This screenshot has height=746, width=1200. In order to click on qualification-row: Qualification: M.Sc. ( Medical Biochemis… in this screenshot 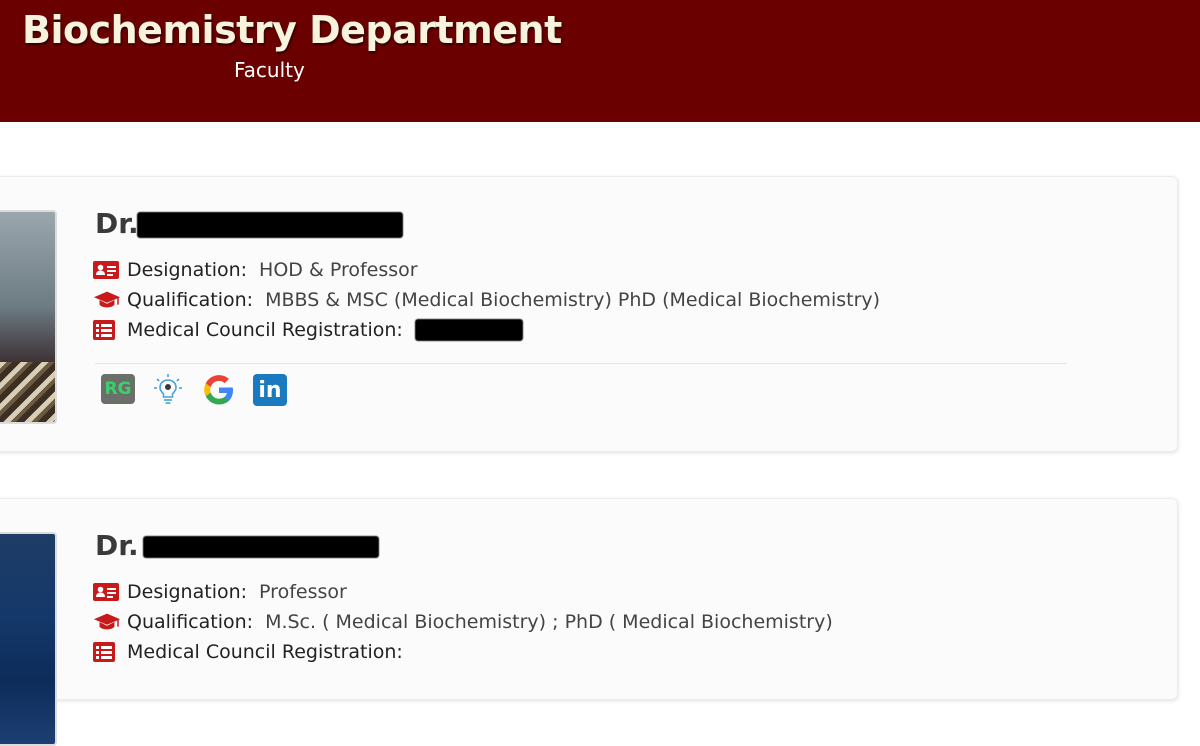, I will do `click(463, 622)`.